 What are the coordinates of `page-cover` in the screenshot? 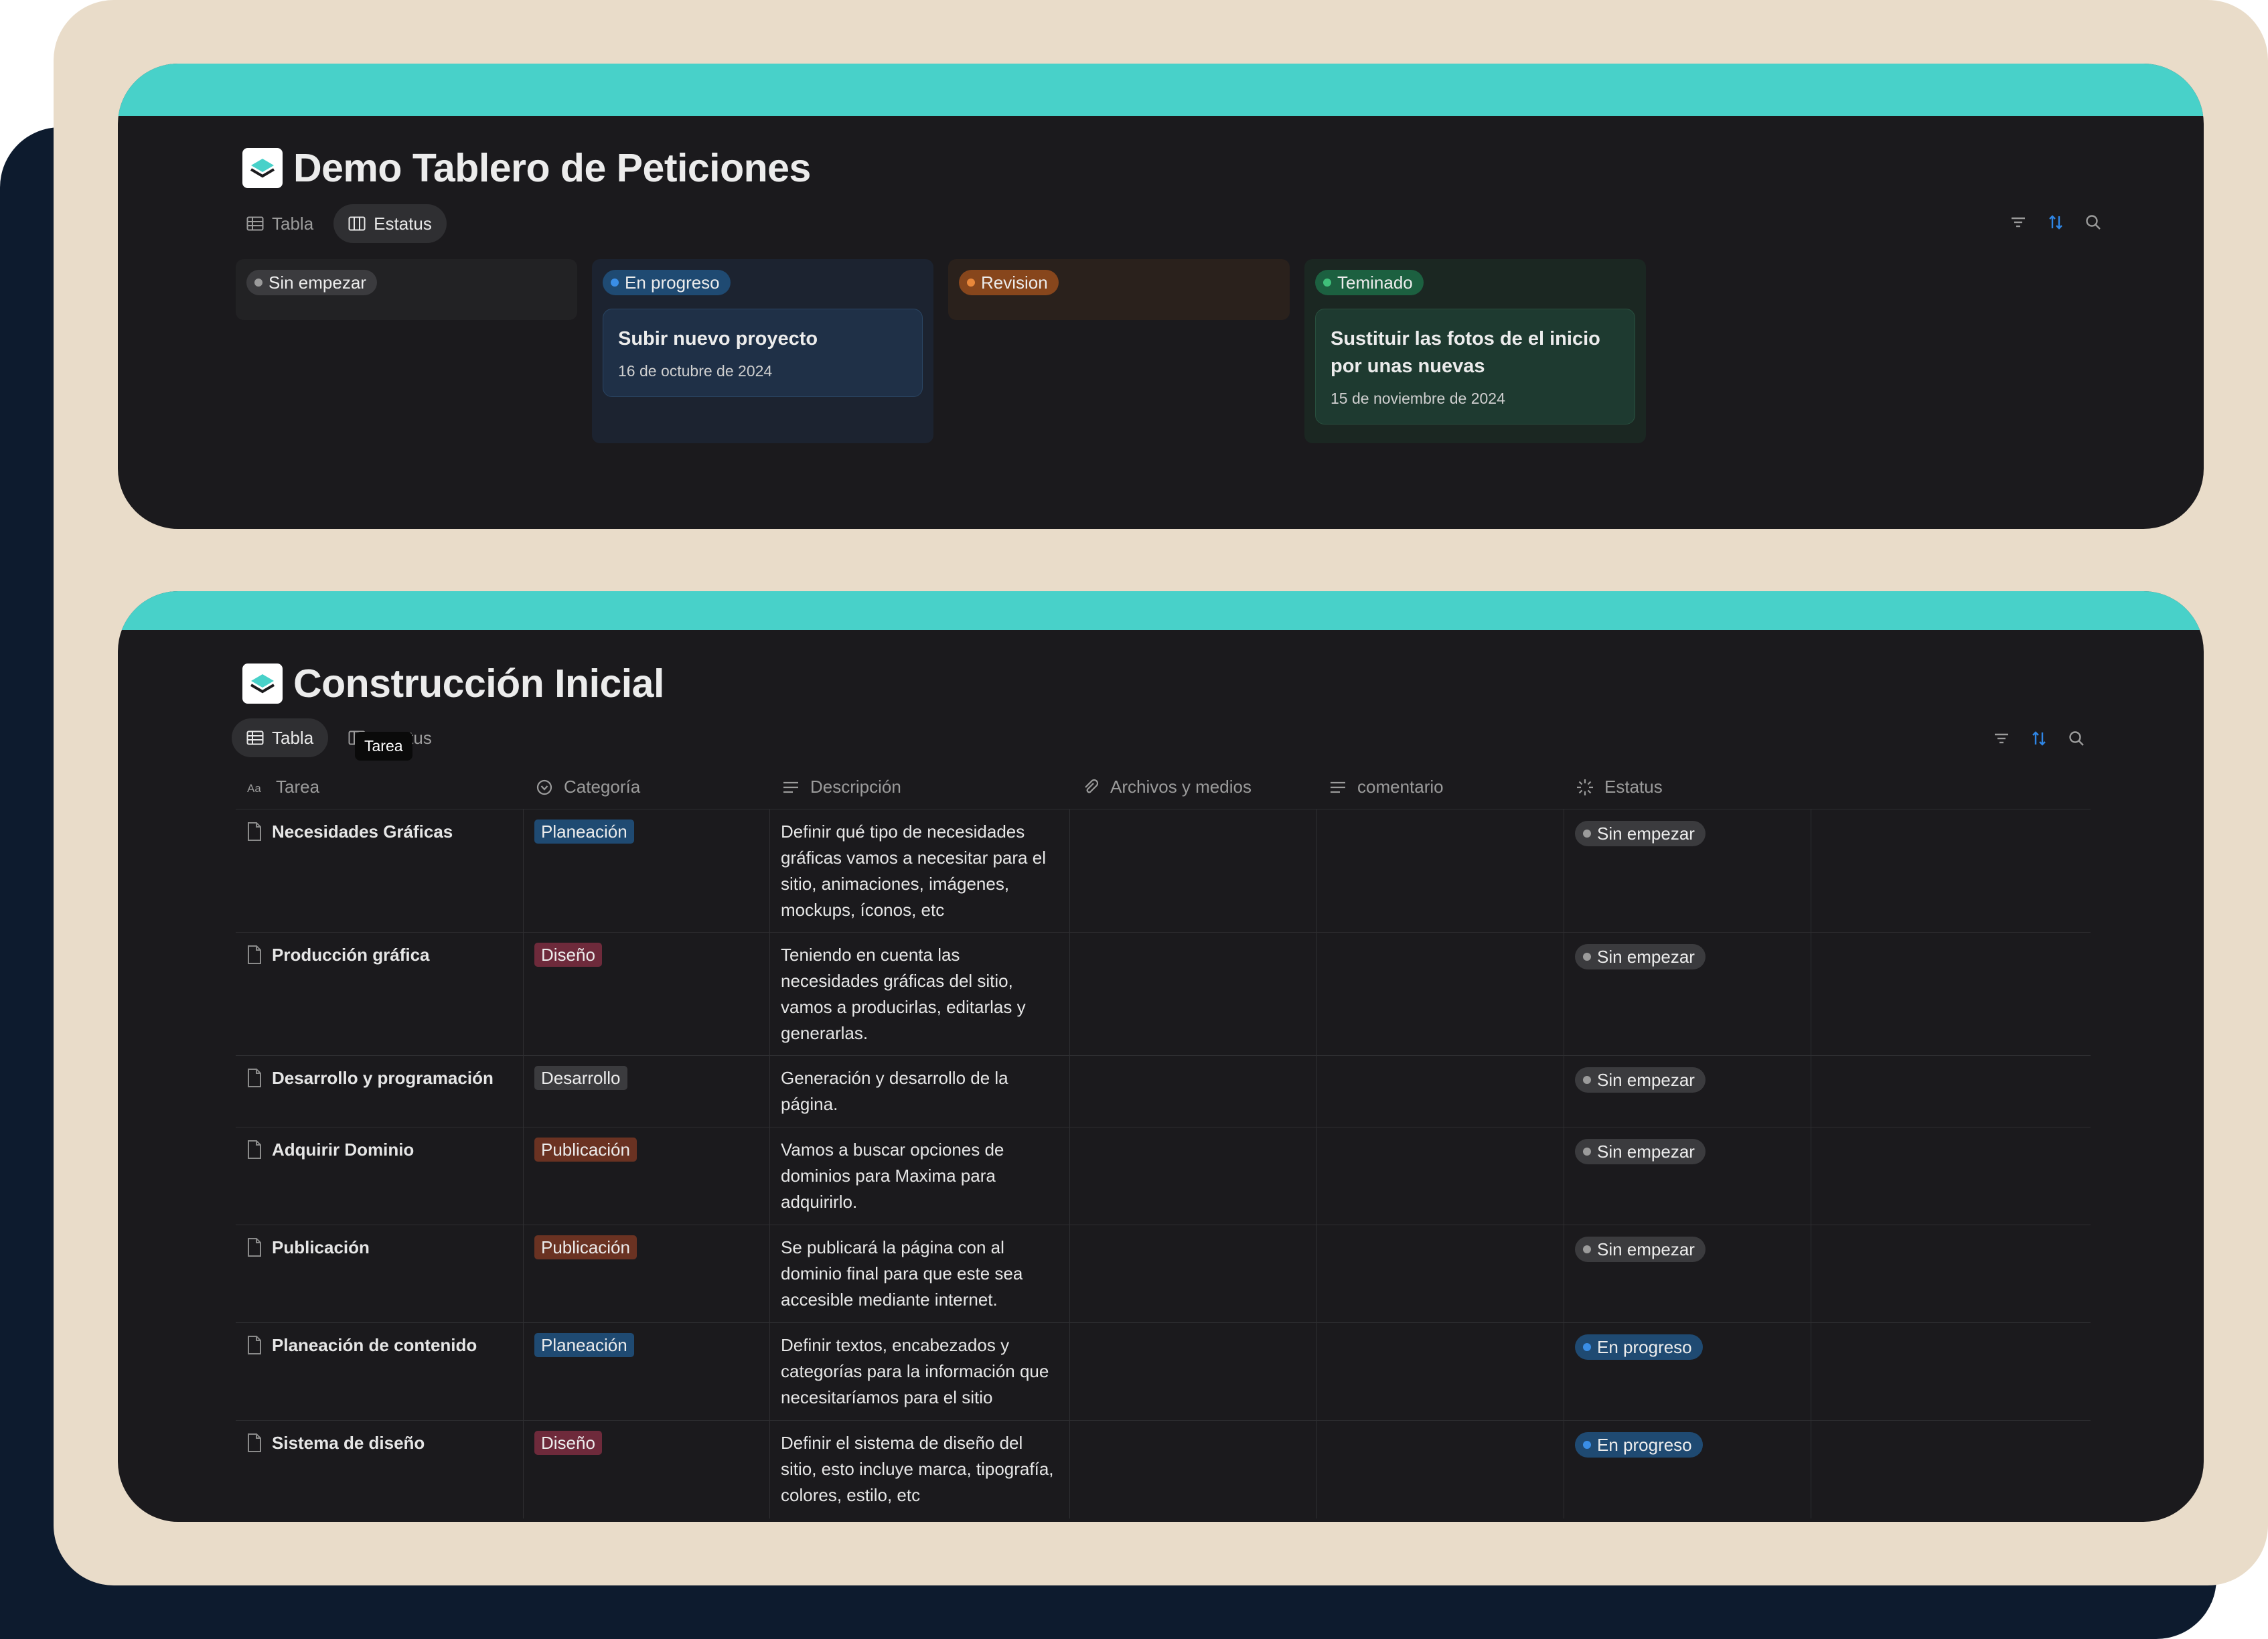 It's located at (1161, 610).